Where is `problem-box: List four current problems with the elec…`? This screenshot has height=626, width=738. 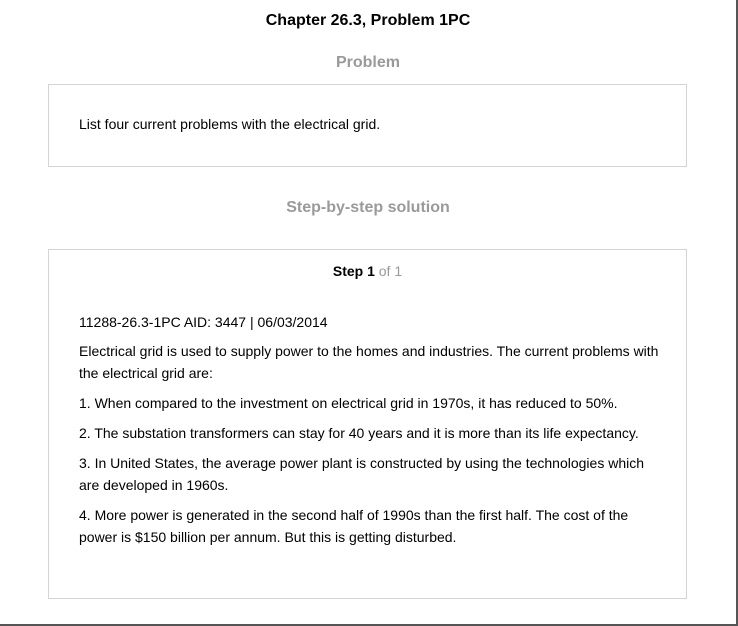 problem-box: List four current problems with the elec… is located at coordinates (367, 125).